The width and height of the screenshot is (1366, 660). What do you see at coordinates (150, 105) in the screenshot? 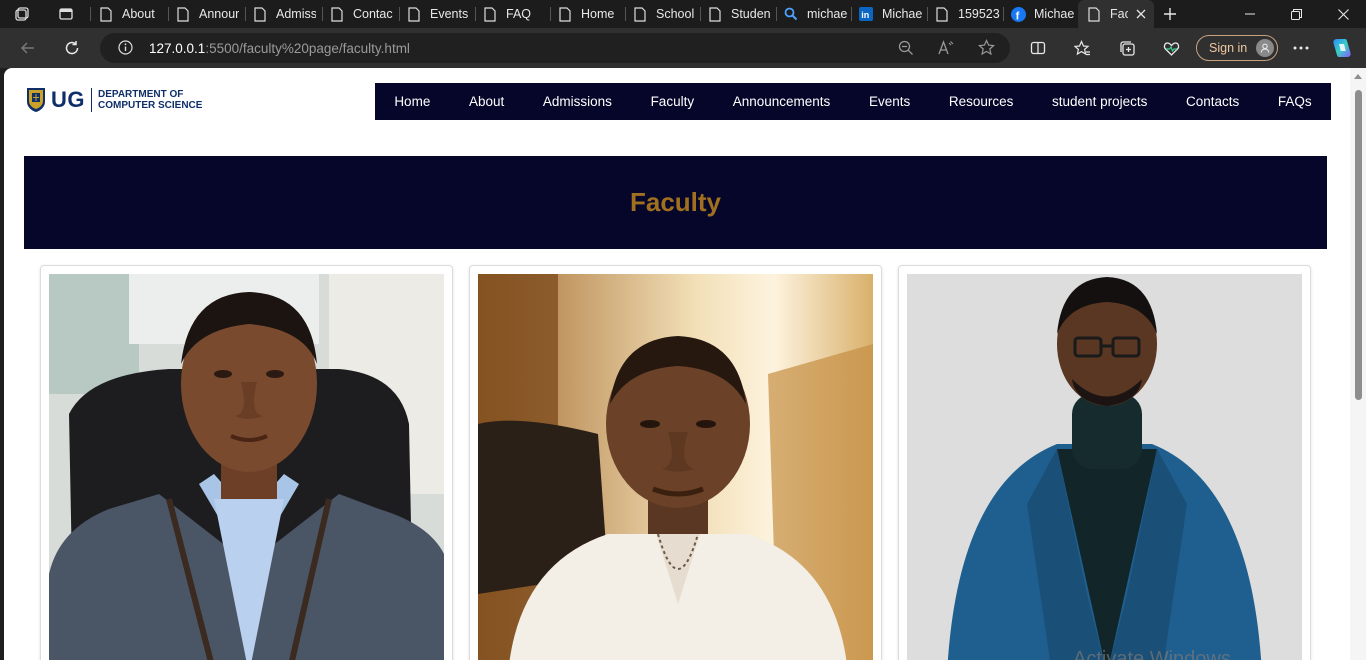
I see `logo-line-2: COMPUTER SCIENCE` at bounding box center [150, 105].